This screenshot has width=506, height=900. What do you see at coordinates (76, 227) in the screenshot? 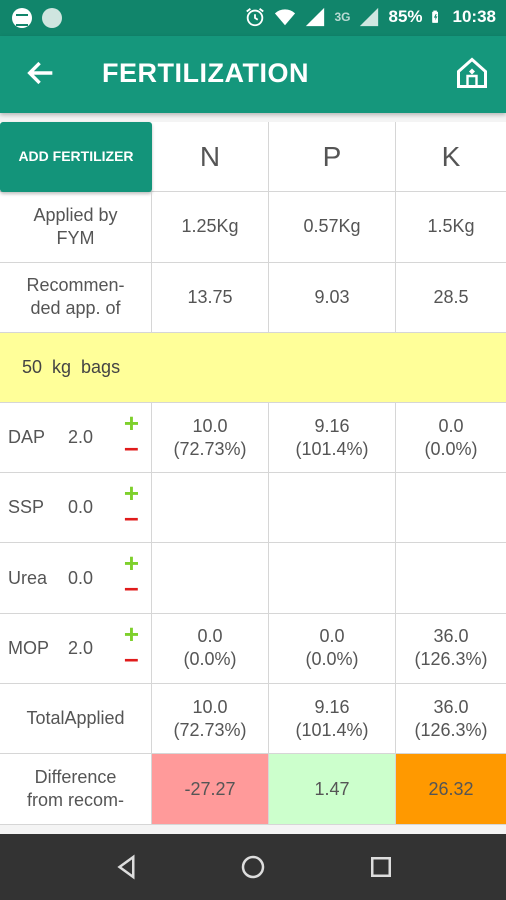
I see `row-label: Applied by FYM` at bounding box center [76, 227].